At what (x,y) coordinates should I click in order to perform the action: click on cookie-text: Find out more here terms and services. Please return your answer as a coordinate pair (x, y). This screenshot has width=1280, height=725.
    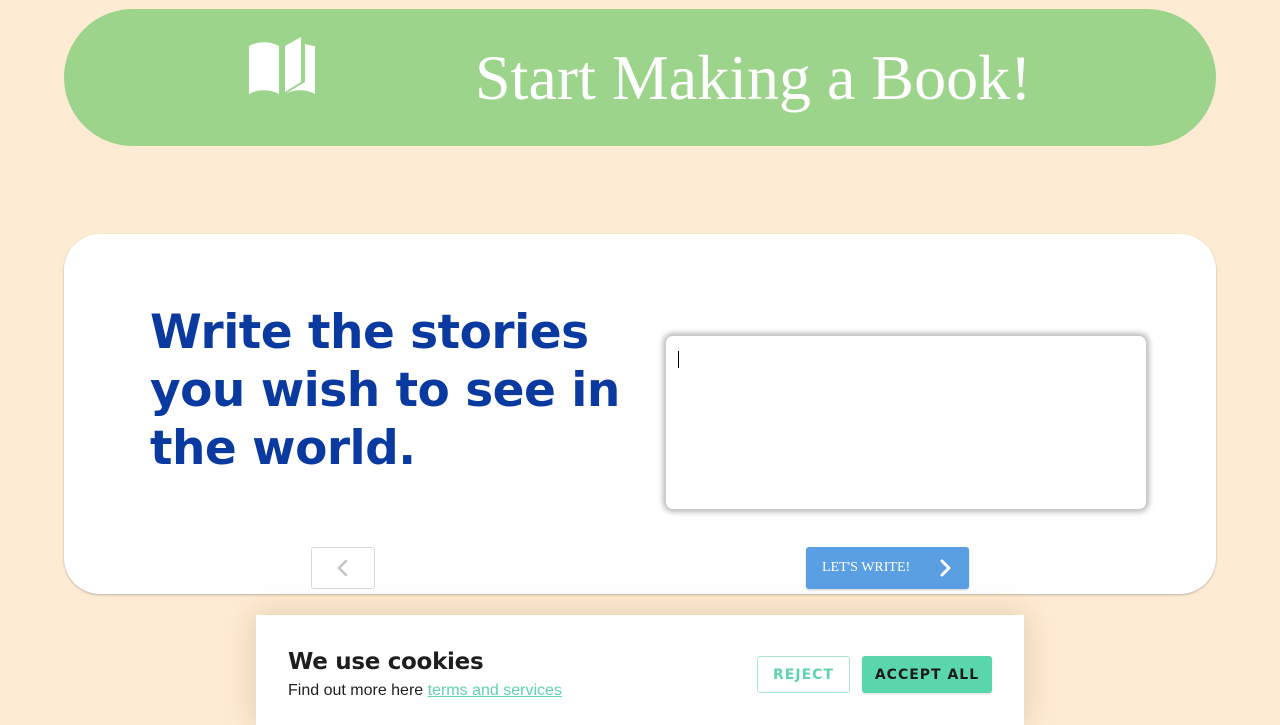
    Looking at the image, I should click on (425, 691).